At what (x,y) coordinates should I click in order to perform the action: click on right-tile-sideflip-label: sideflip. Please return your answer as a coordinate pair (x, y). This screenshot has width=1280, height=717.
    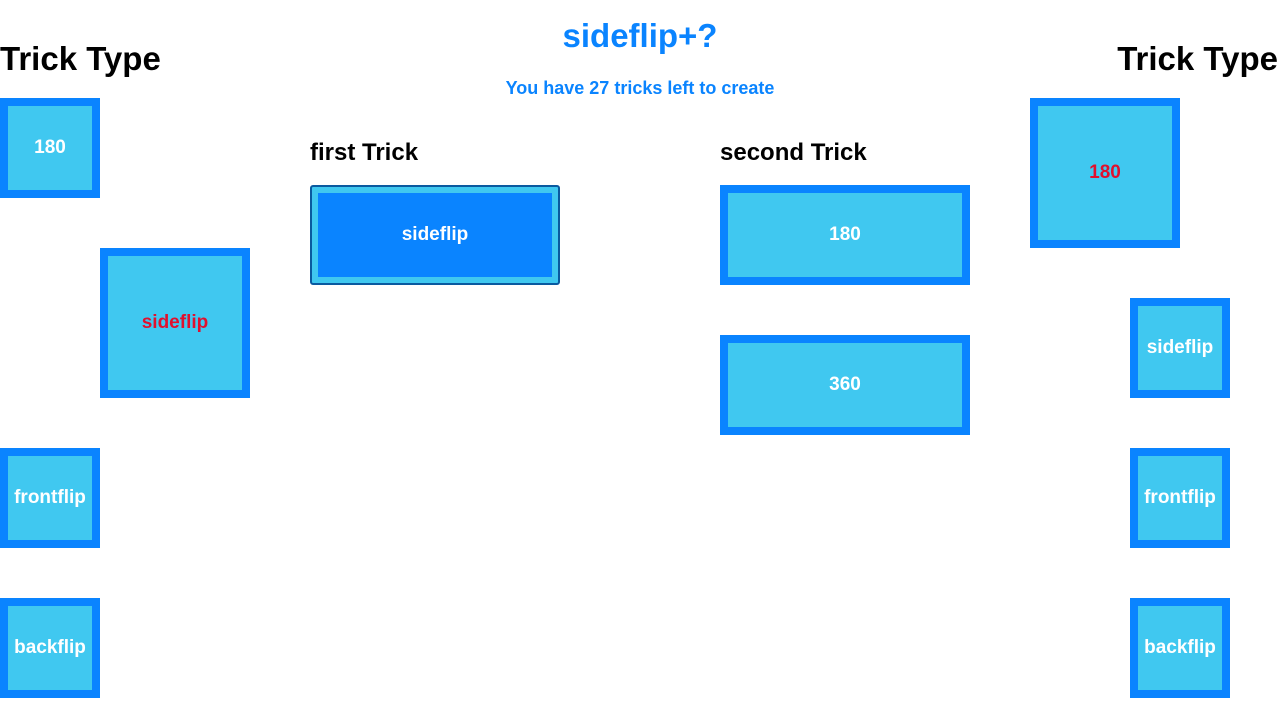
    Looking at the image, I should click on (1180, 347).